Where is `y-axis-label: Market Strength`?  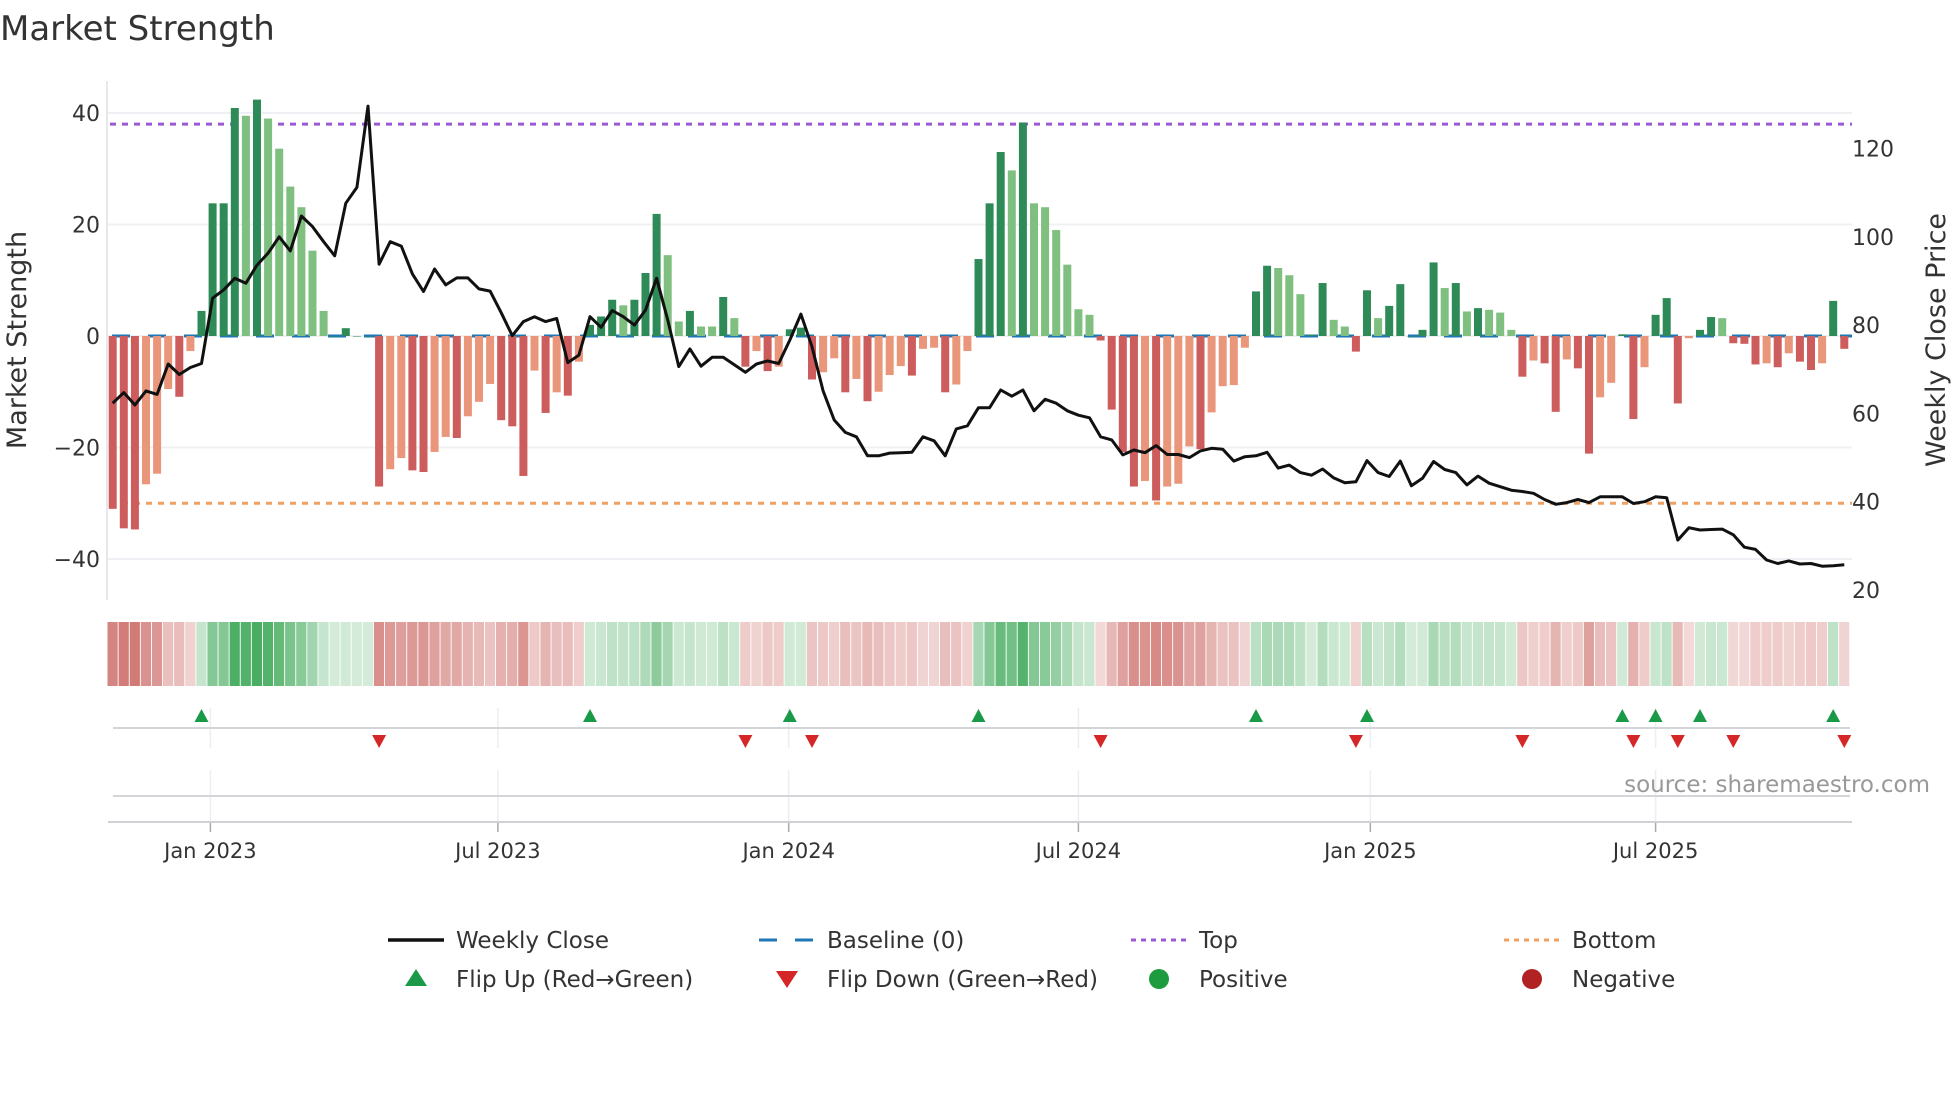
y-axis-label: Market Strength is located at coordinates (17, 340).